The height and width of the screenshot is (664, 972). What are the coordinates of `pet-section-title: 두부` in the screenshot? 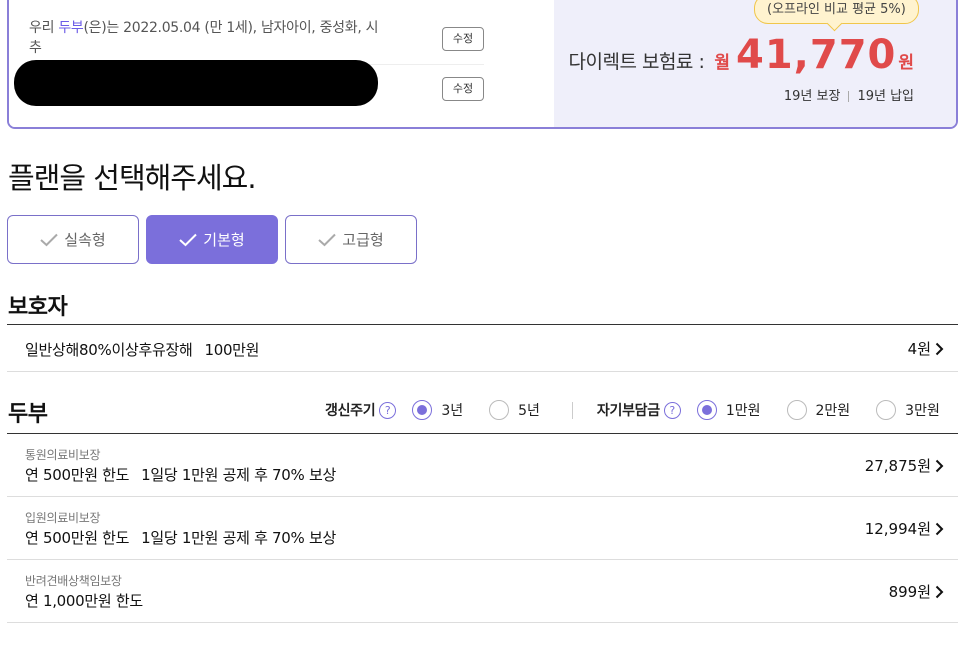 It's located at (28, 414).